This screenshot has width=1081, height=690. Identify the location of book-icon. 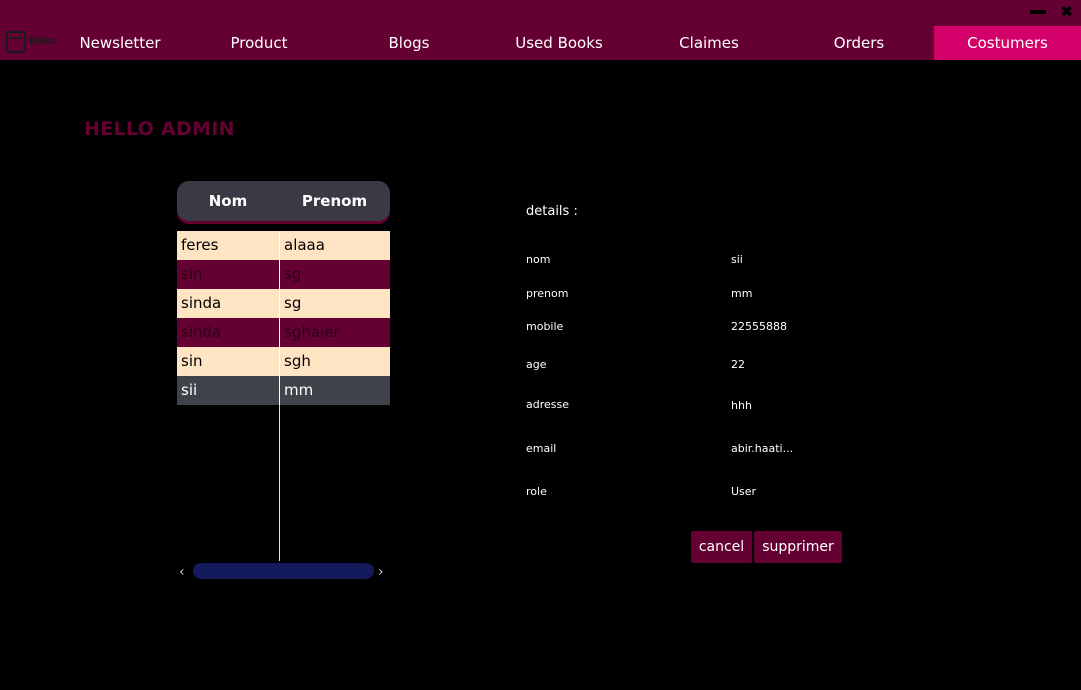
(16, 42).